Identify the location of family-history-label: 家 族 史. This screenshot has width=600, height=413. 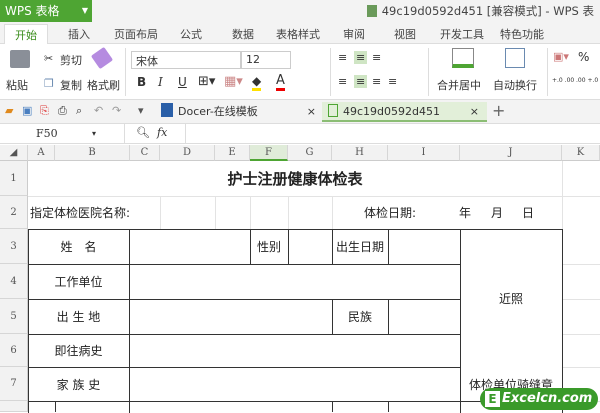
(78, 384).